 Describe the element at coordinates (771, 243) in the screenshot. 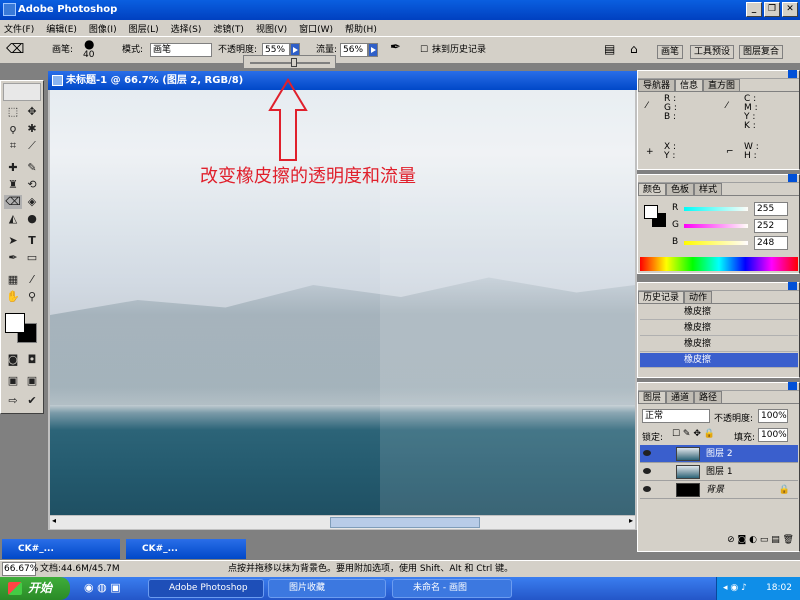

I see `channel-b-input: 248` at that location.